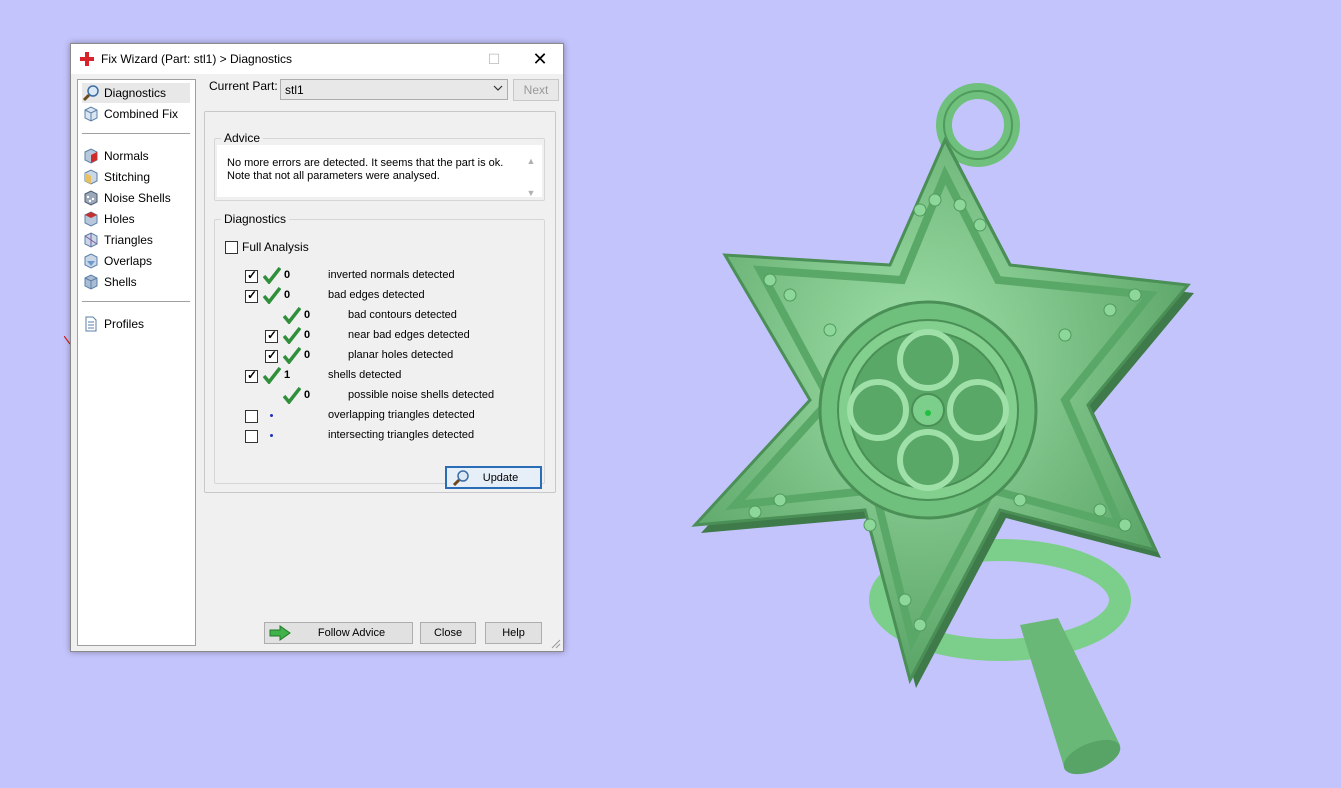  Describe the element at coordinates (536, 90) in the screenshot. I see `next-button: Next` at that location.